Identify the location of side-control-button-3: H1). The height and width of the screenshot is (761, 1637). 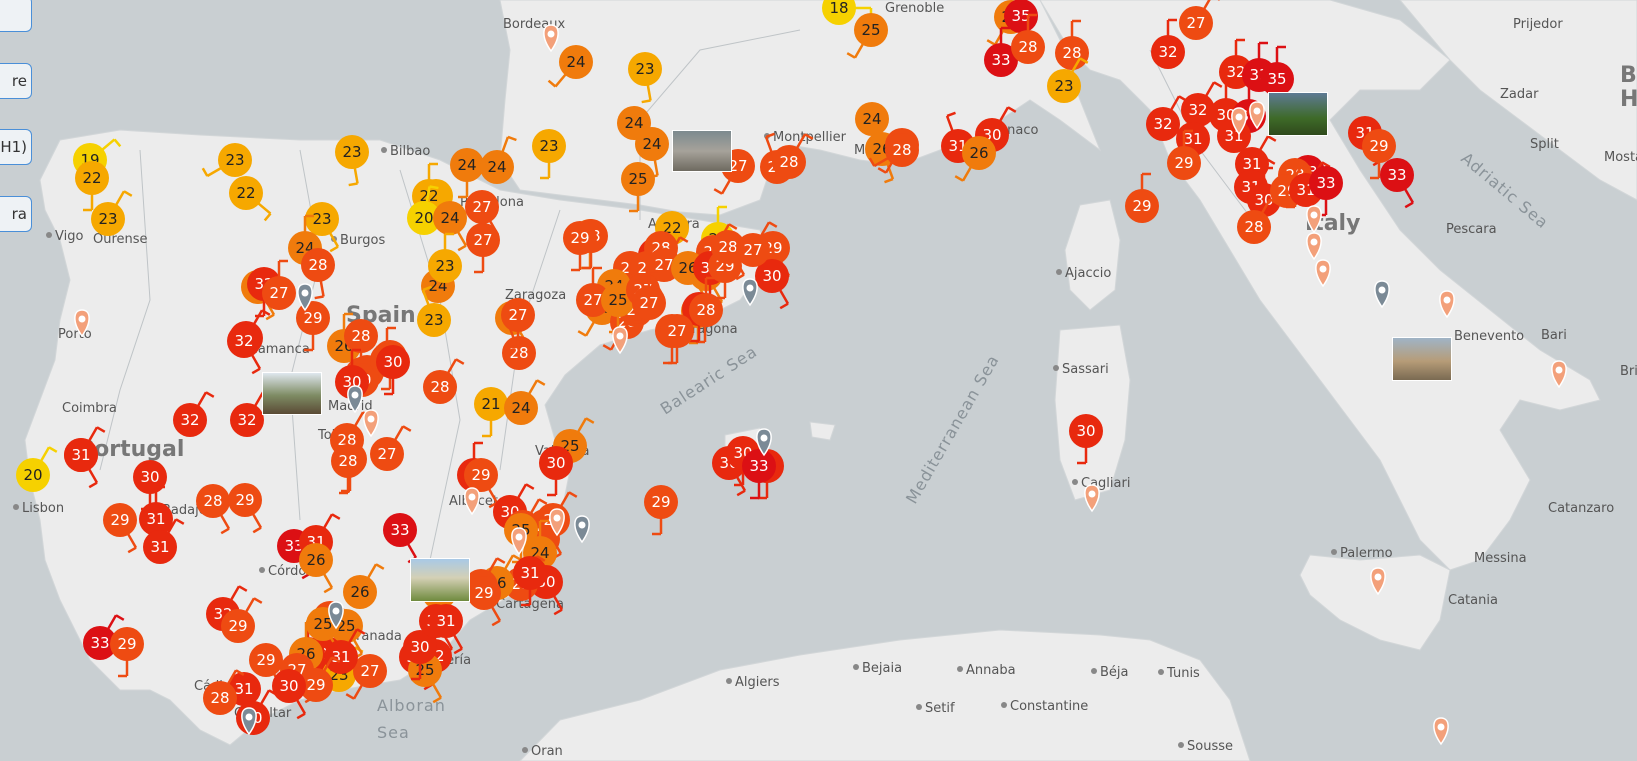
(16, 147).